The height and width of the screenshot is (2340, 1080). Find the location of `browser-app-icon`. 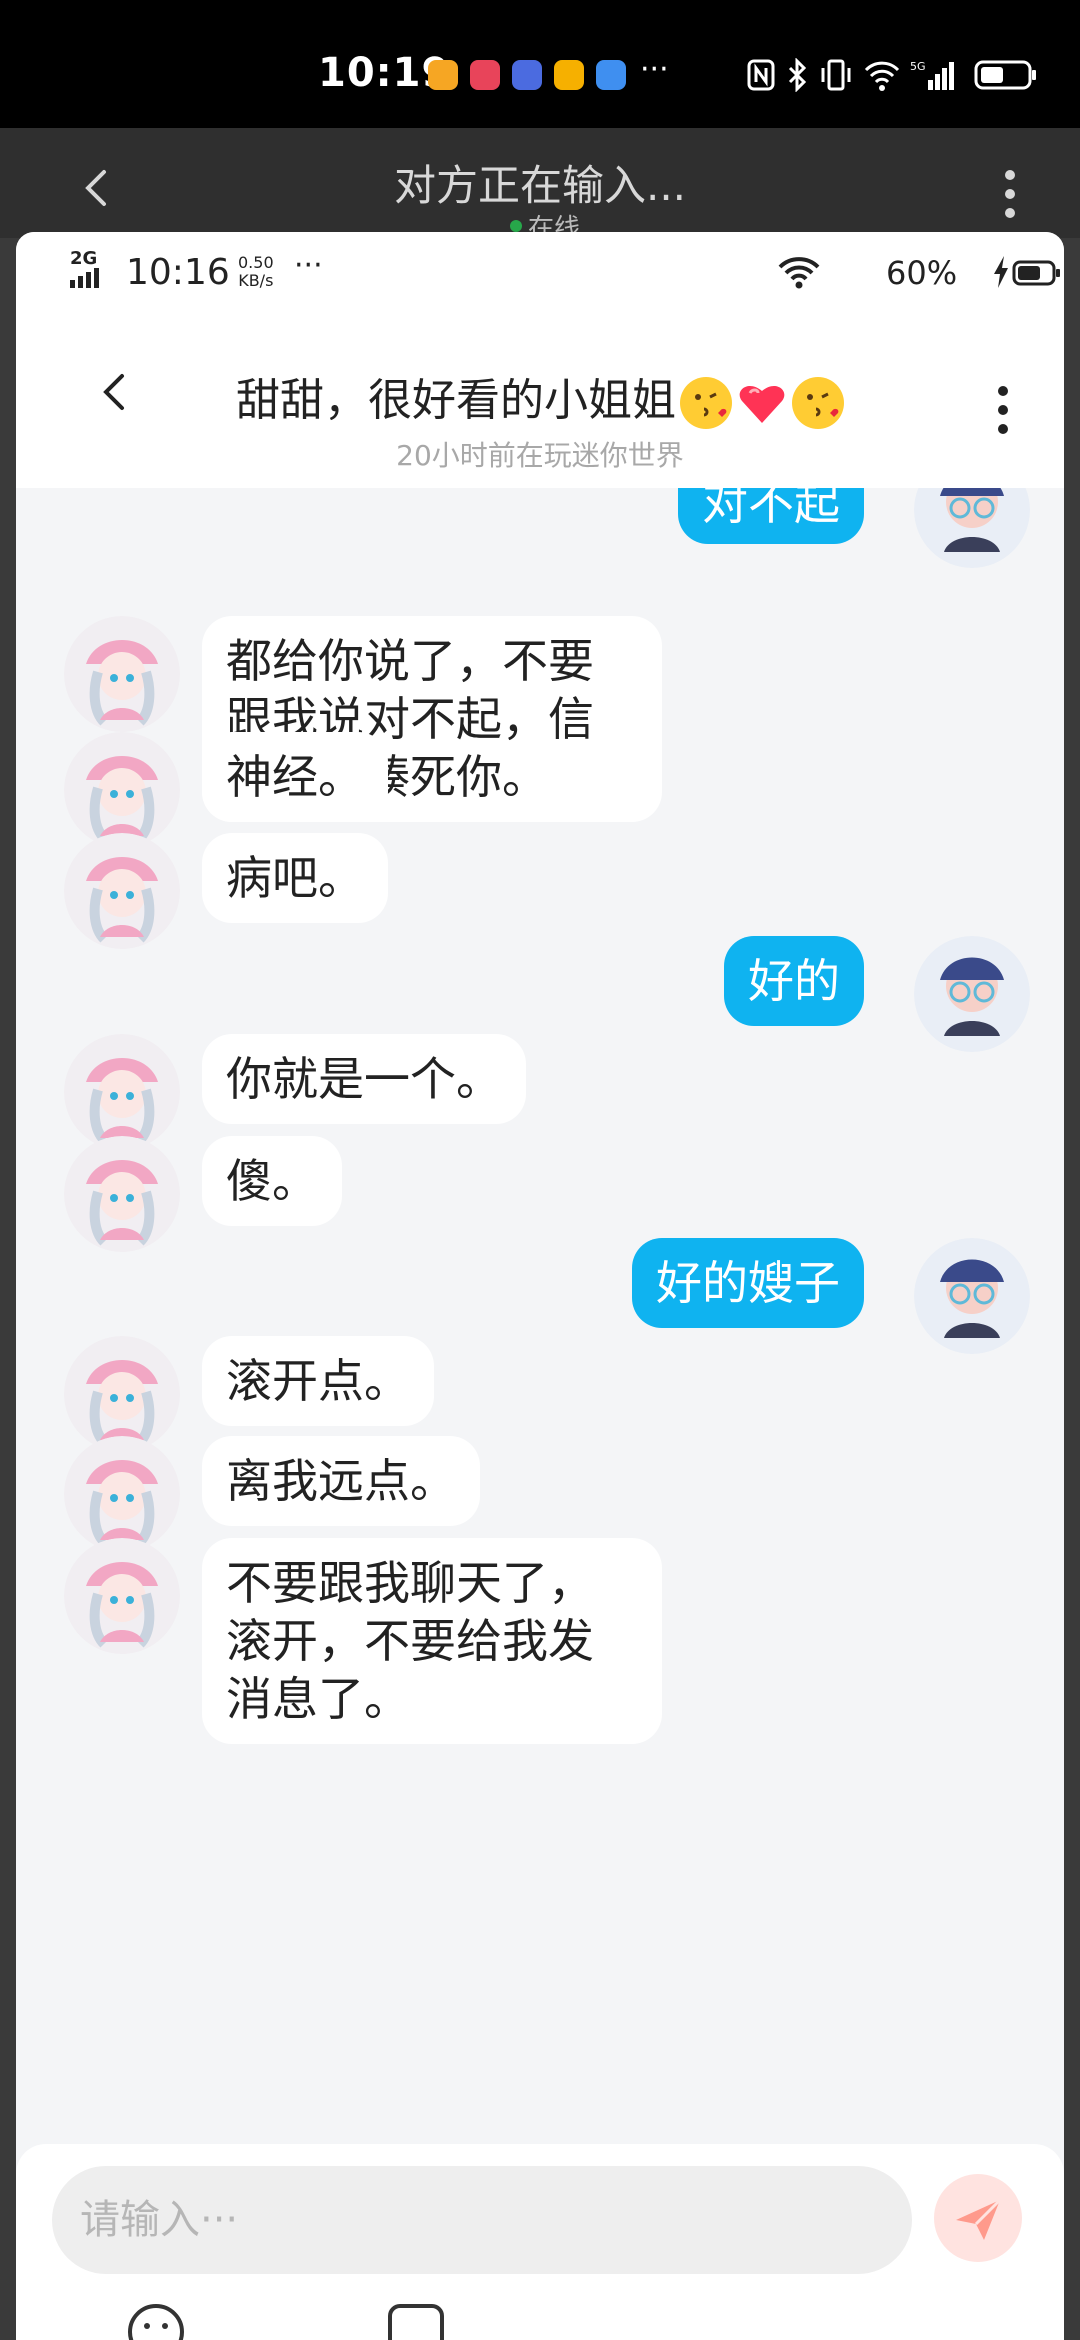

browser-app-icon is located at coordinates (611, 75).